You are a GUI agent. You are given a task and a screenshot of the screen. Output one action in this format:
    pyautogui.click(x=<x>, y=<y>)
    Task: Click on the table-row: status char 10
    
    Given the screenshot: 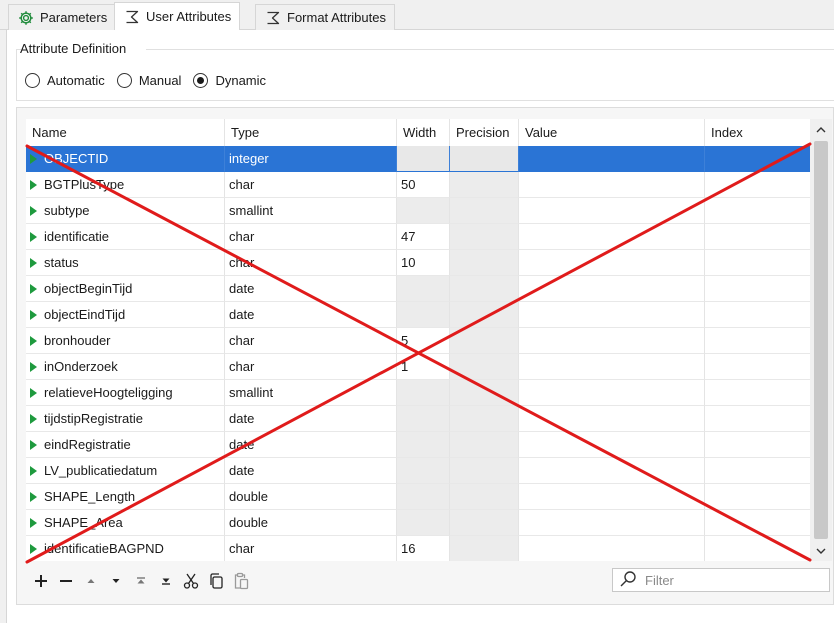 What is the action you would take?
    pyautogui.click(x=418, y=263)
    